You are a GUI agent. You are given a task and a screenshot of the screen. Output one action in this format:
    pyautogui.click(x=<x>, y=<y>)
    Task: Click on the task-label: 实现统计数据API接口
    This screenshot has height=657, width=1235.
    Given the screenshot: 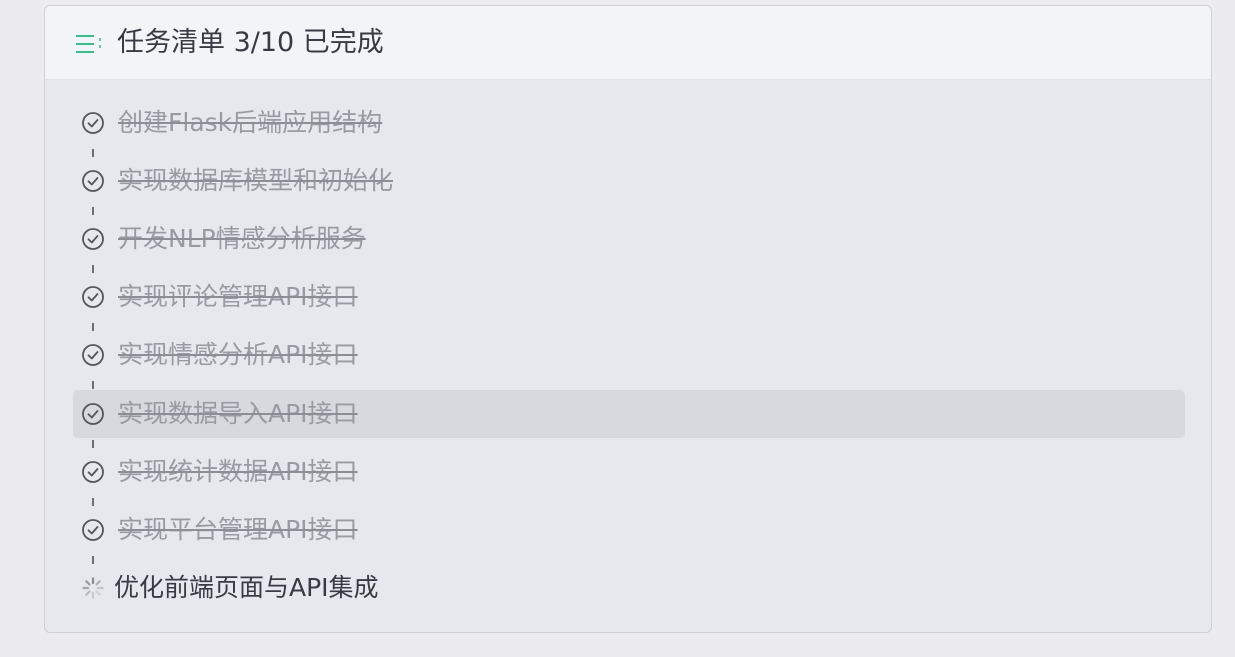 What is the action you would take?
    pyautogui.click(x=238, y=471)
    